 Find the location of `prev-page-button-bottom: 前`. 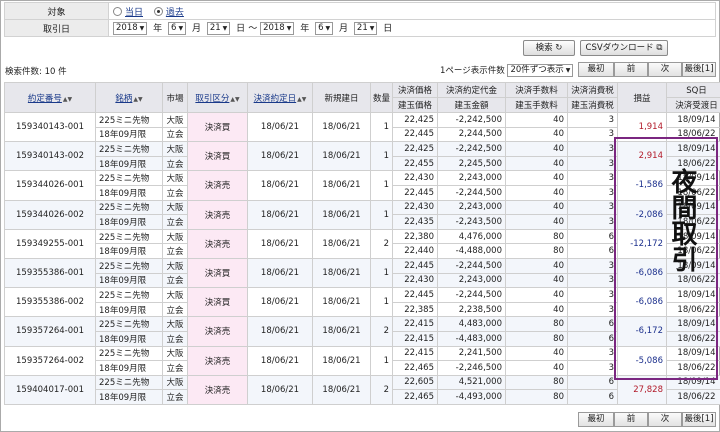

prev-page-button-bottom: 前 is located at coordinates (631, 419).